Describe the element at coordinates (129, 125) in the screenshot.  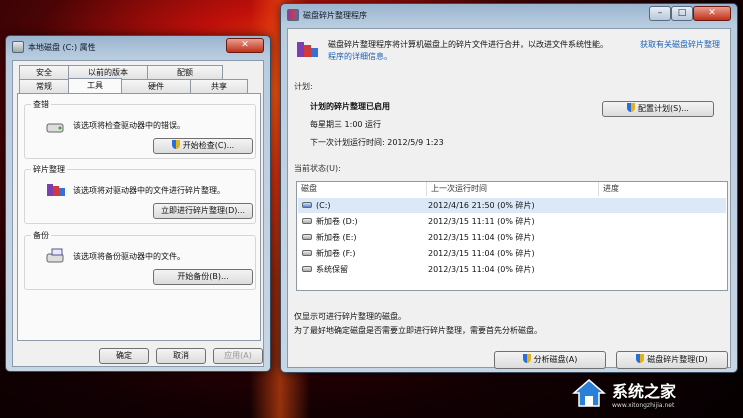
I see `error-check-desc: 该选项将检查驱动器中的错误。` at that location.